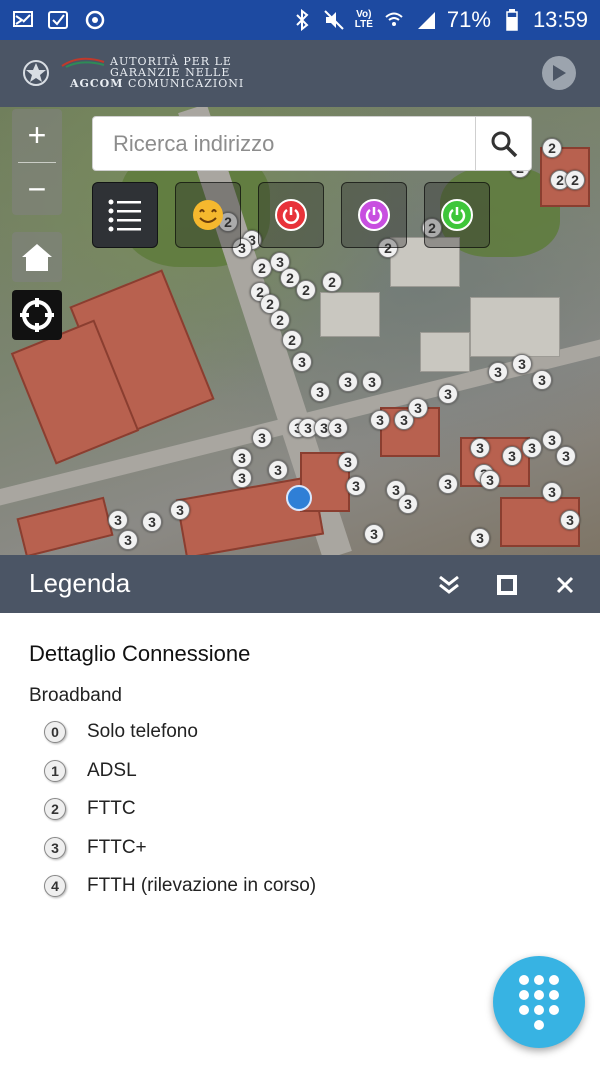  What do you see at coordinates (334, 20) in the screenshot?
I see `mute-icon` at bounding box center [334, 20].